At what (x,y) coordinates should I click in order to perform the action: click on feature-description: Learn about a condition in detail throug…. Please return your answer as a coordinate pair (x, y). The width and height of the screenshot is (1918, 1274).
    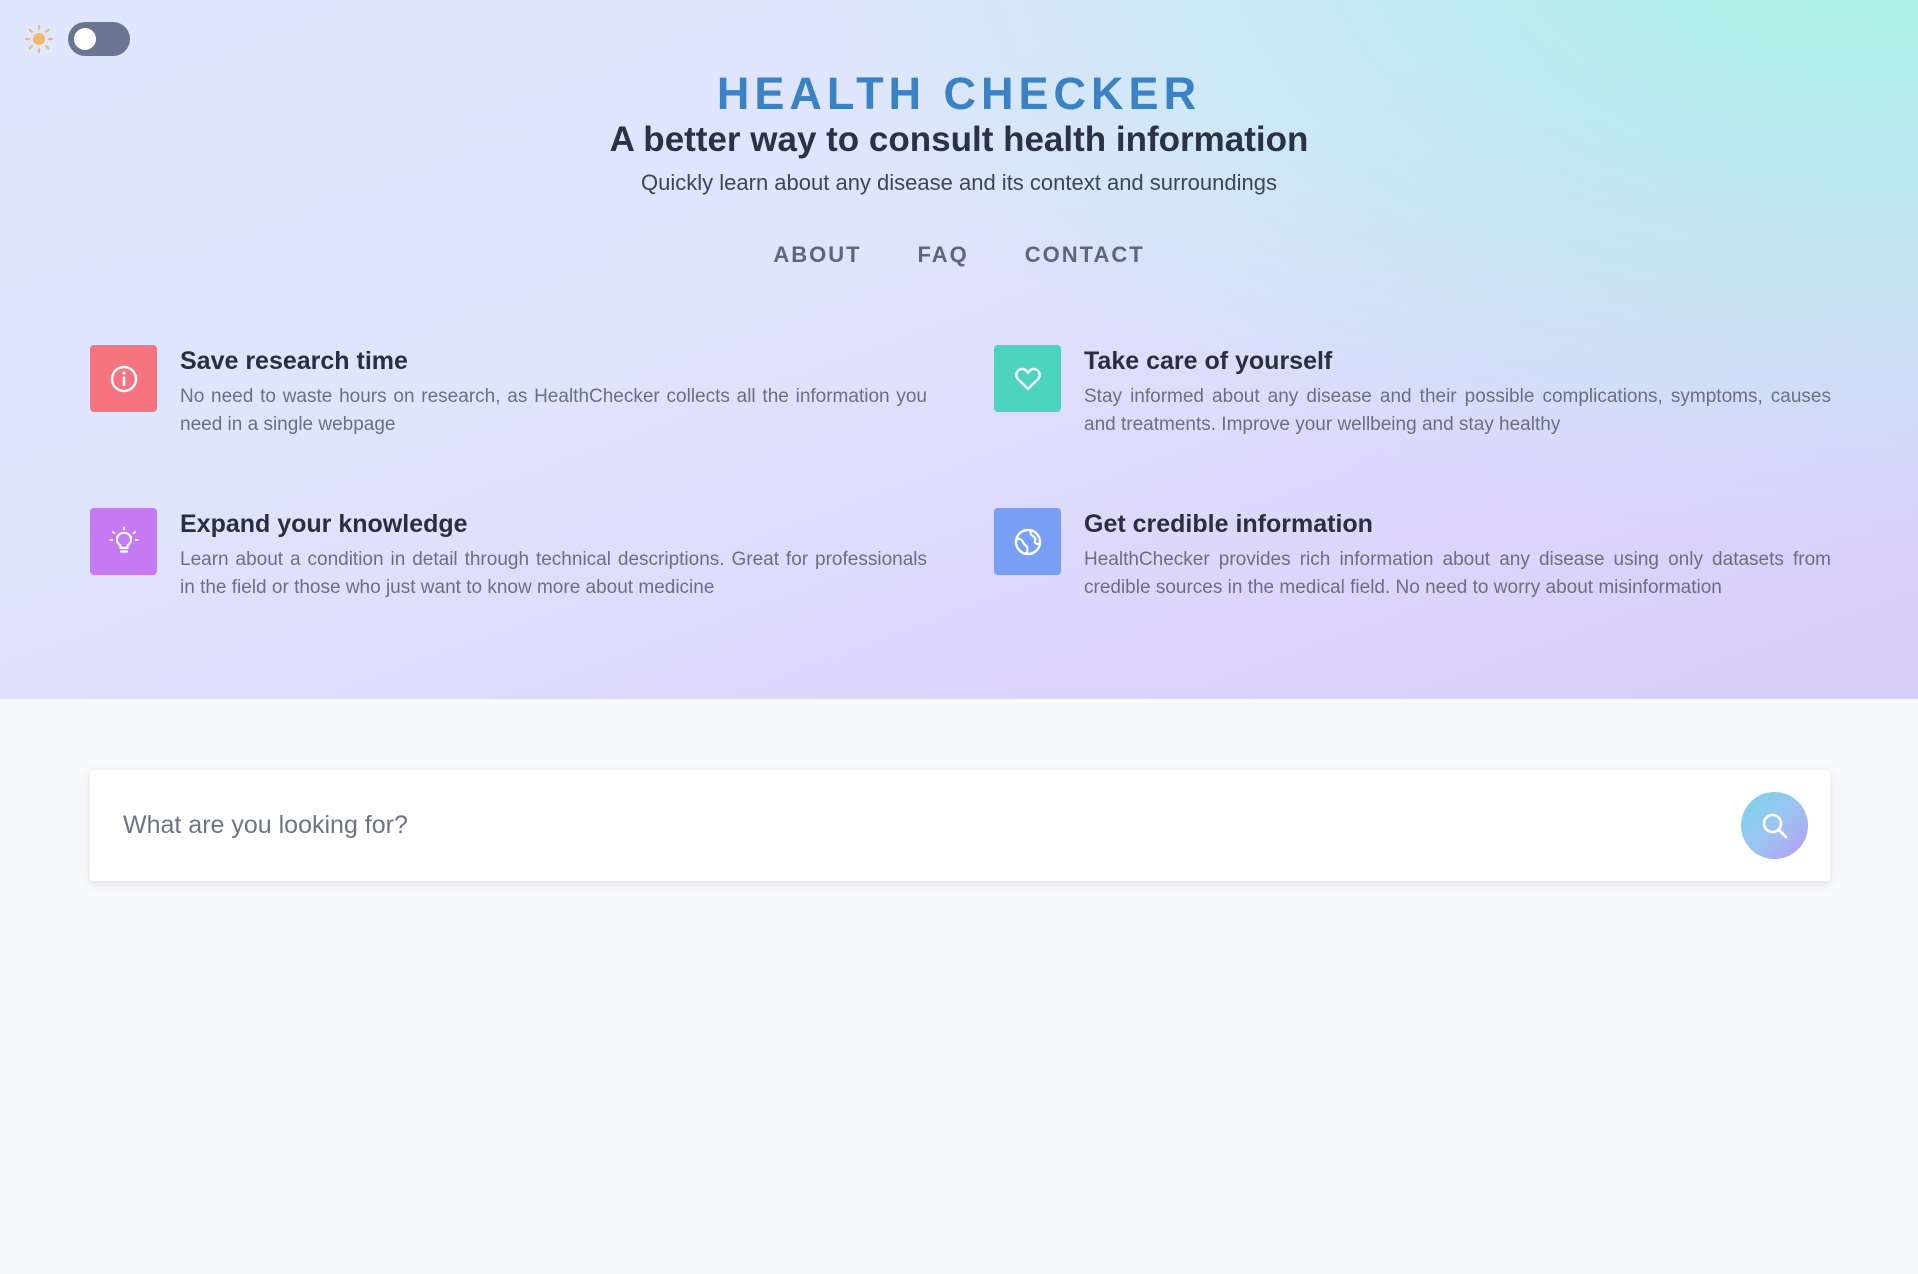
    Looking at the image, I should click on (553, 573).